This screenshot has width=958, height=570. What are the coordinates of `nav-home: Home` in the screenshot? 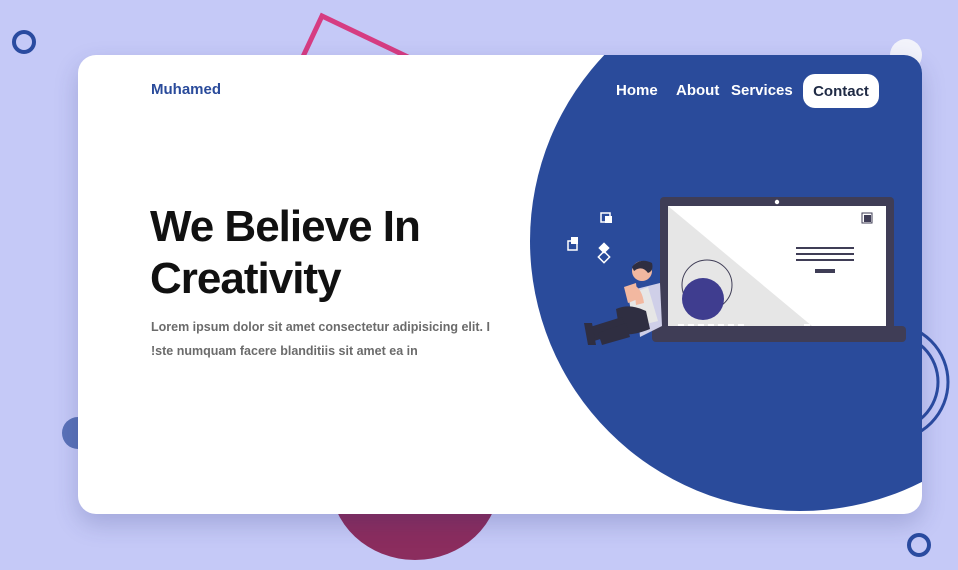 It's located at (637, 90).